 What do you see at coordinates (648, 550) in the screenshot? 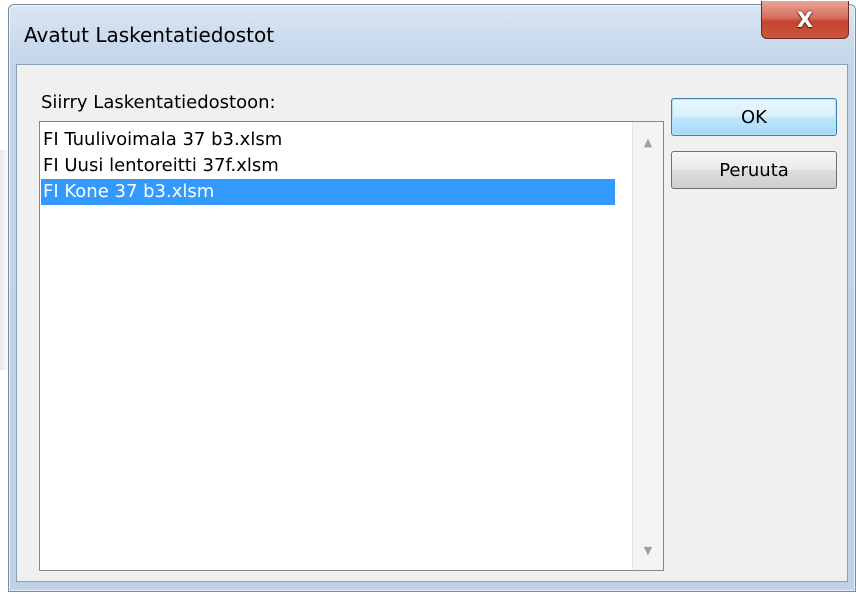
I see `scroll-down-icon: ▼` at bounding box center [648, 550].